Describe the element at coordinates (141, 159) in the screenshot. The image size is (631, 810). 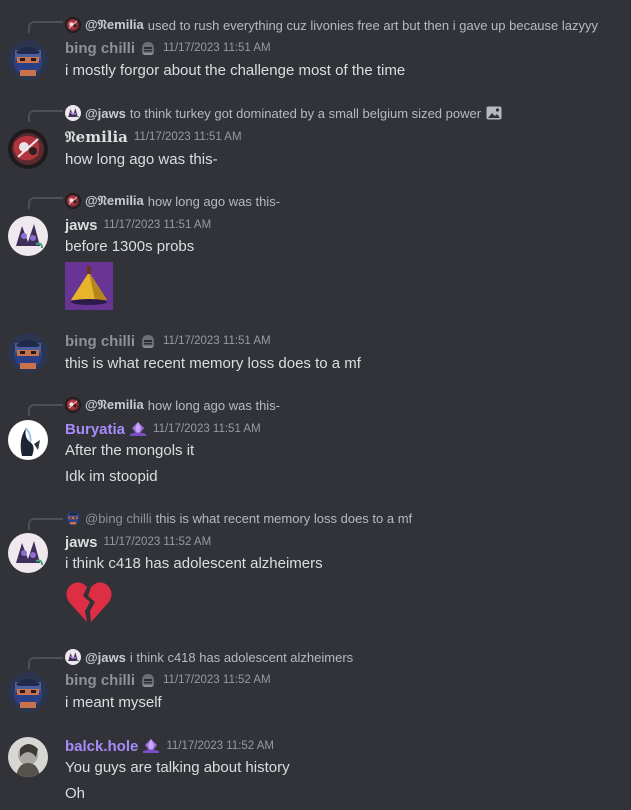
I see `message-text: how long ago was this-` at that location.